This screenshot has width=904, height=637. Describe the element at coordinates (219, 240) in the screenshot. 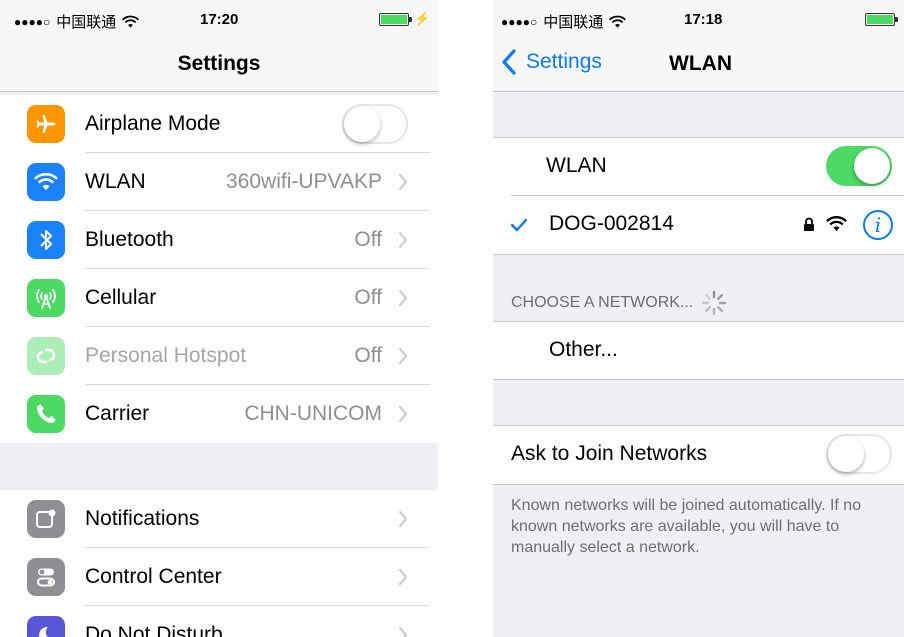

I see `settings-row-bluetooth: Bluetooth Off` at that location.